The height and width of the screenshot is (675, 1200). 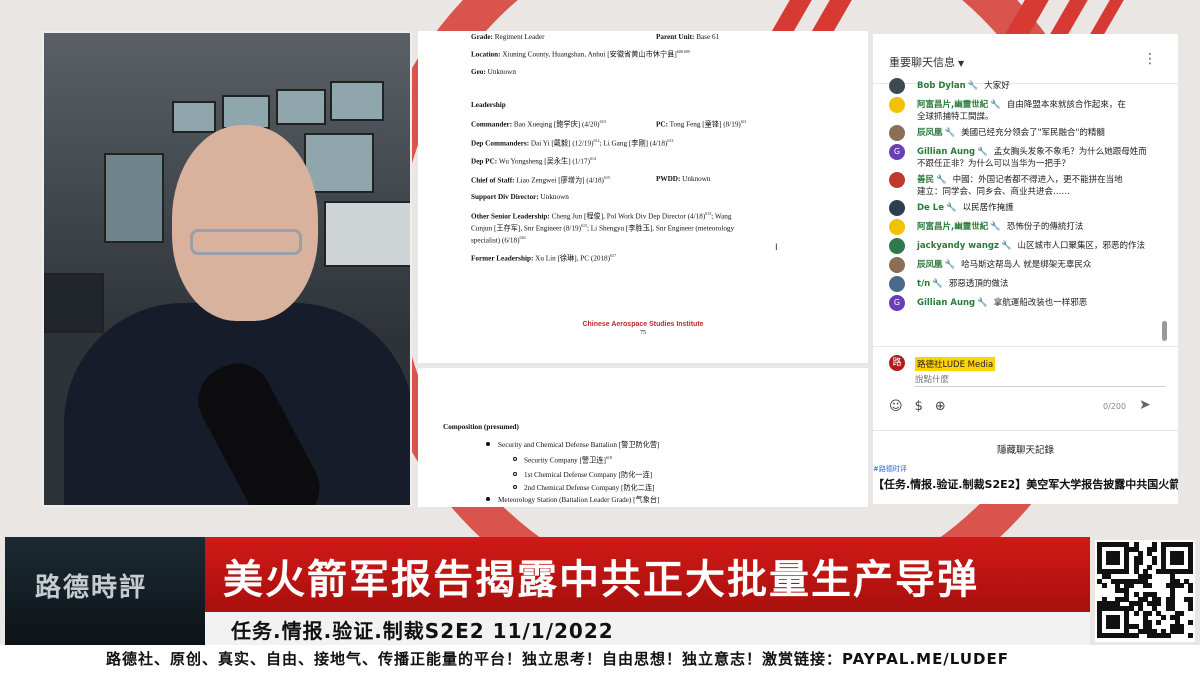 I want to click on compose-author-name: 路德社LUDE Media, so click(x=955, y=364).